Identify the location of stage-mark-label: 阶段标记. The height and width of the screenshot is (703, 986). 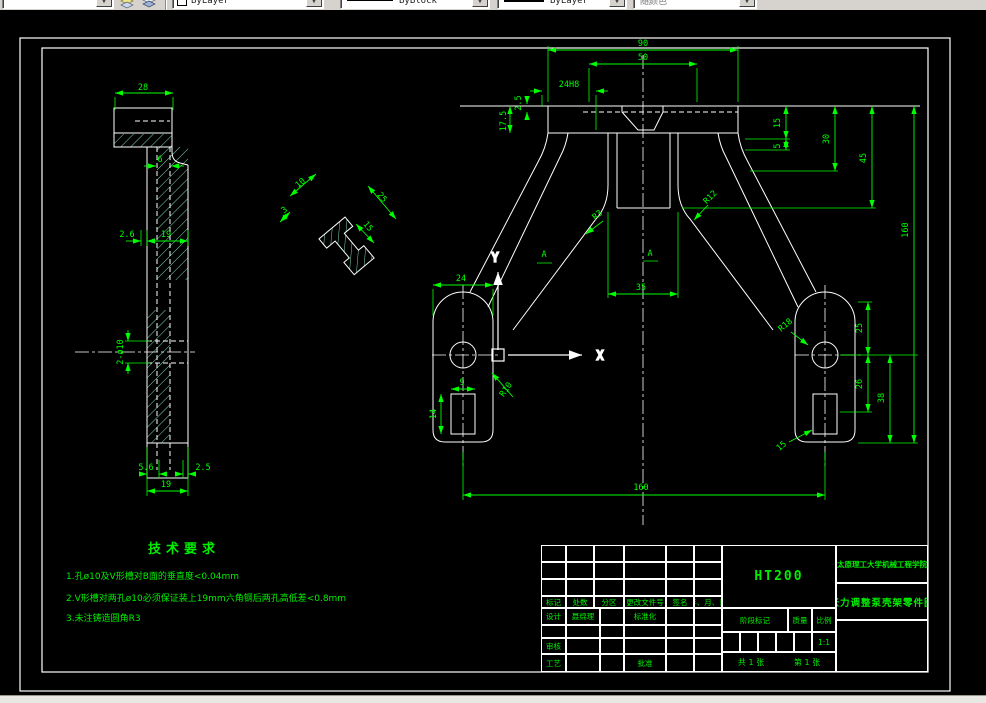
(755, 620).